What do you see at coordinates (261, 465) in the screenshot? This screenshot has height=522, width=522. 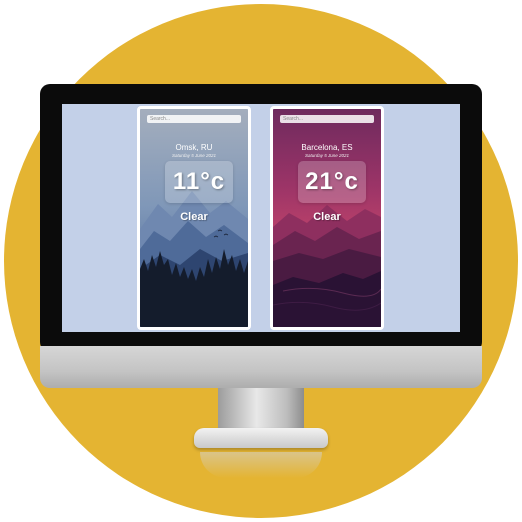 I see `stand-reflection` at bounding box center [261, 465].